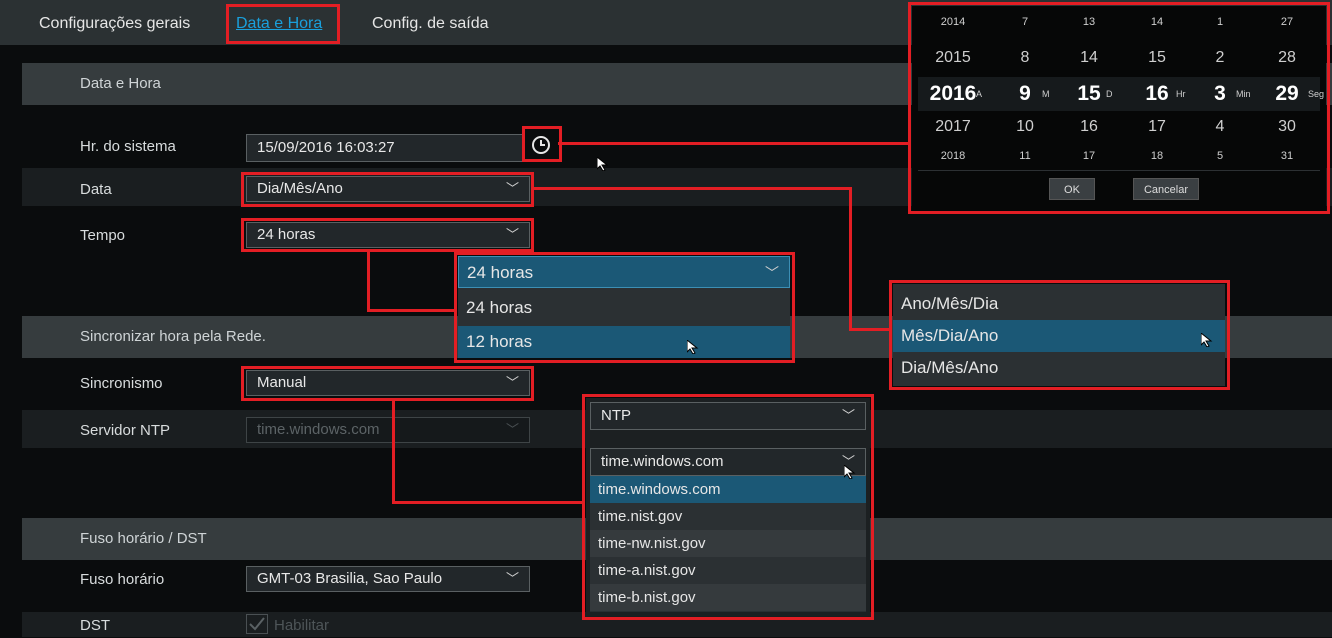 This screenshot has height=638, width=1332. I want to click on ntp-server-value: time.windows.com, so click(318, 429).